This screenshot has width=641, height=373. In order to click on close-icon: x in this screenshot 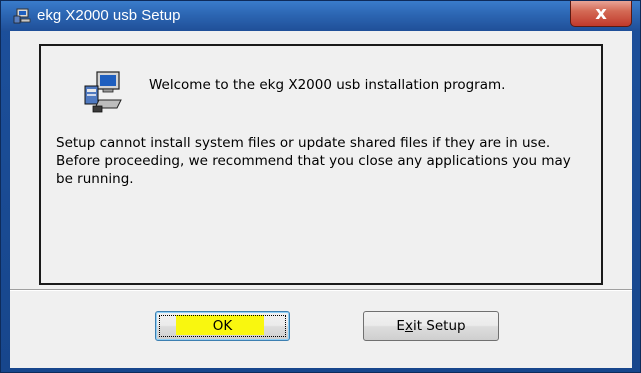, I will do `click(601, 13)`.